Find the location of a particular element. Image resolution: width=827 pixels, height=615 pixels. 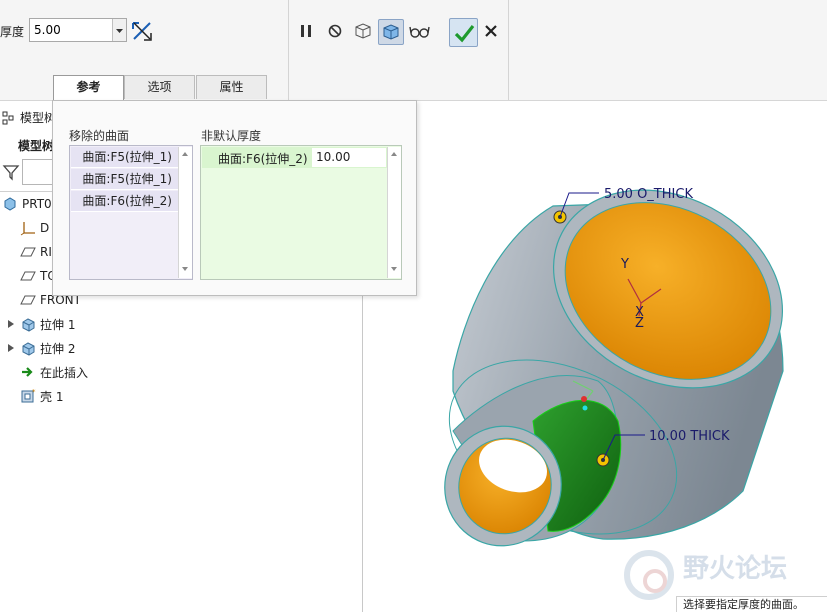

glasses-preview-button is located at coordinates (419, 31).